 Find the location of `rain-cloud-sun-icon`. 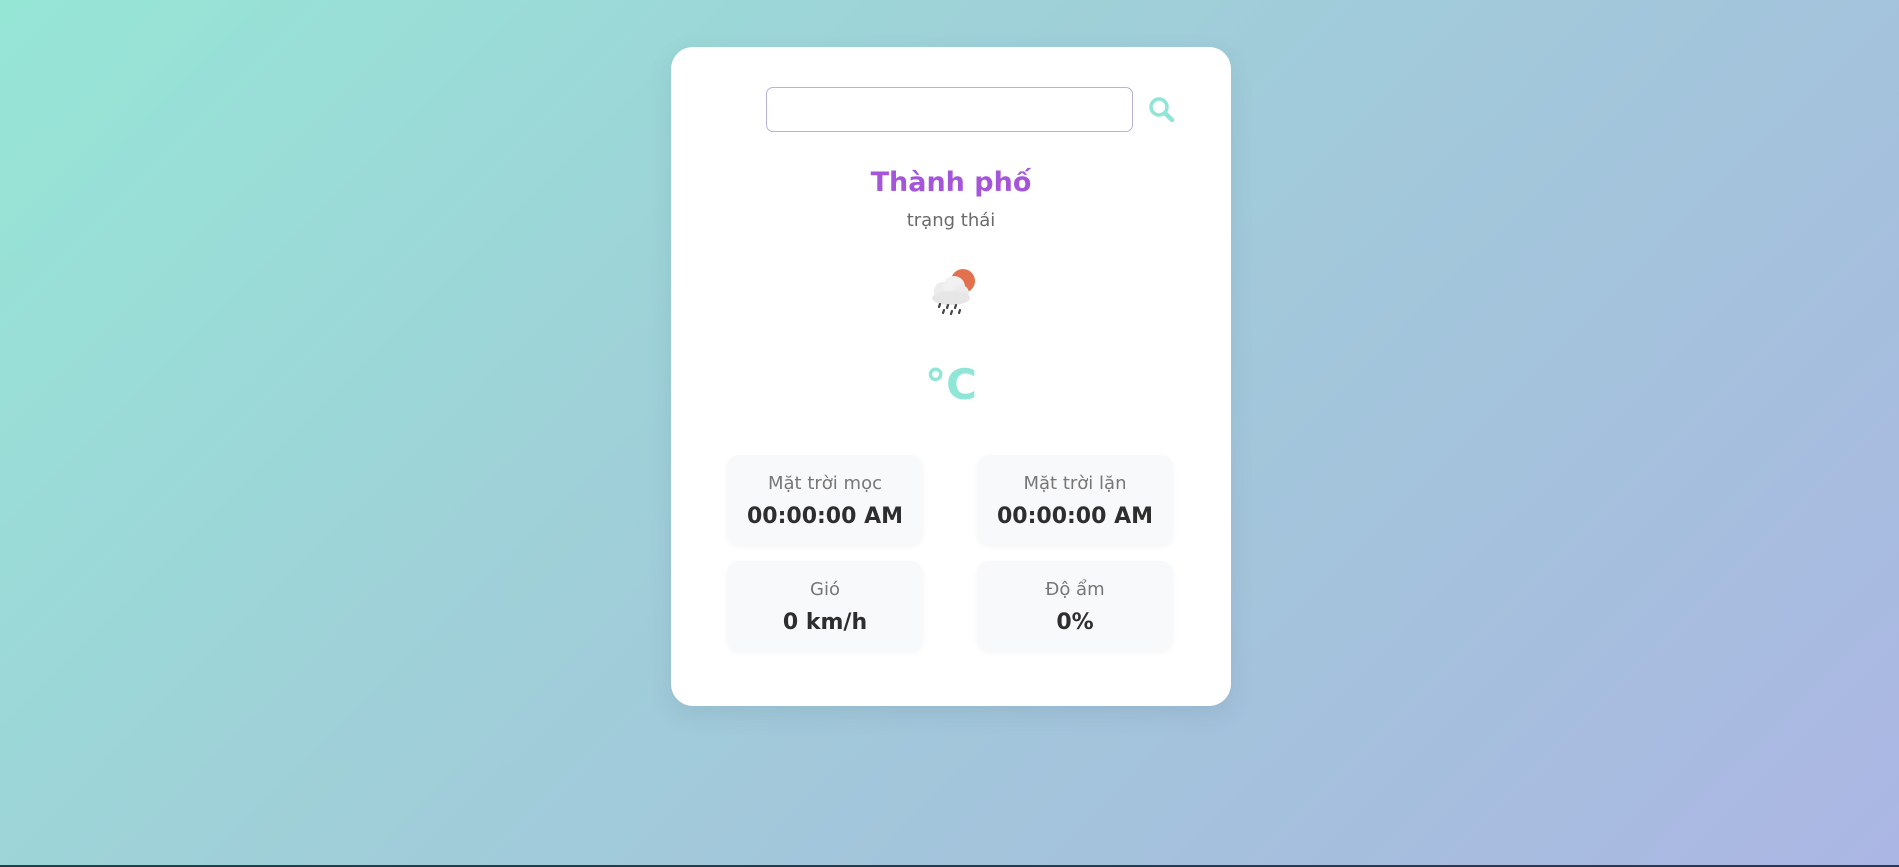

rain-cloud-sun-icon is located at coordinates (953, 295).